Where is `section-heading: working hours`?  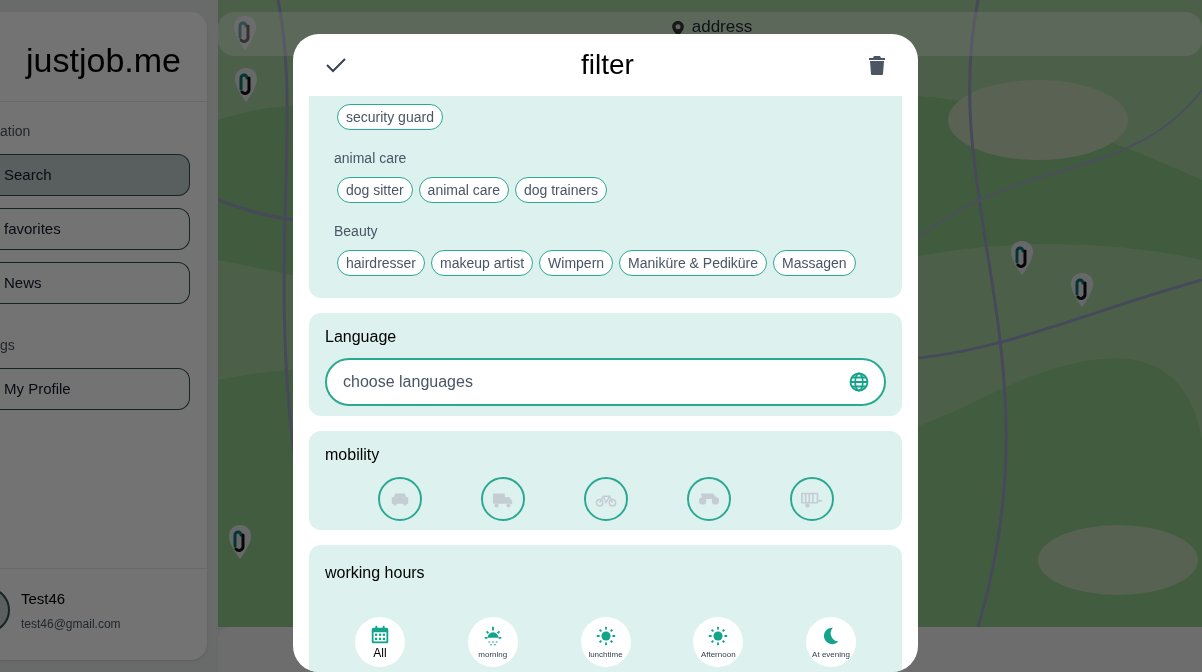
section-heading: working hours is located at coordinates (375, 573).